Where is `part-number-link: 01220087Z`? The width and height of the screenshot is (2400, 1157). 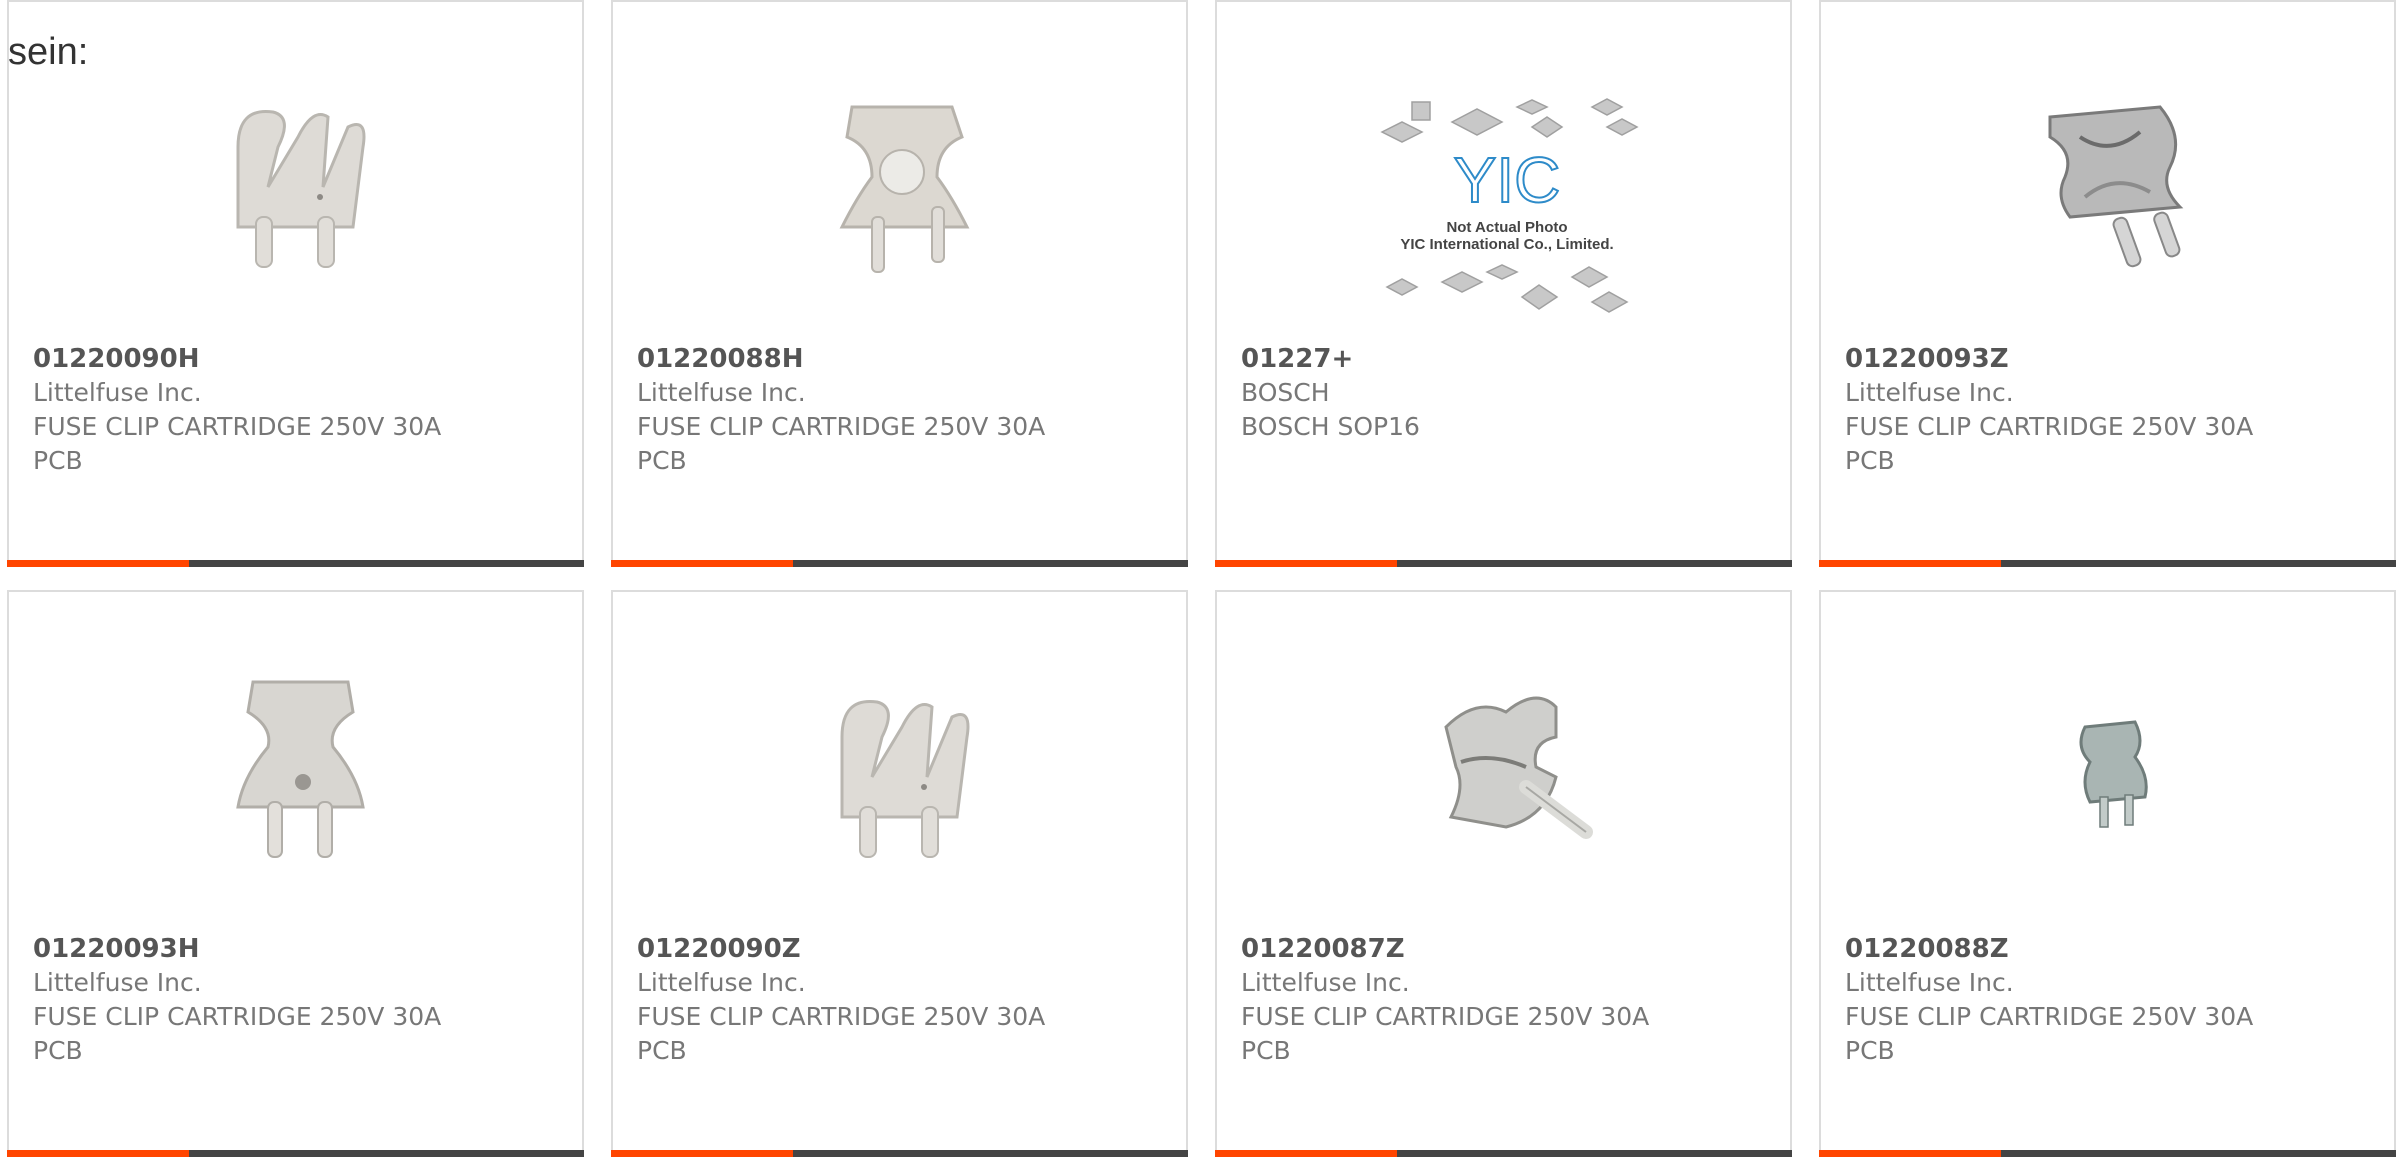 part-number-link: 01220087Z is located at coordinates (1501, 949).